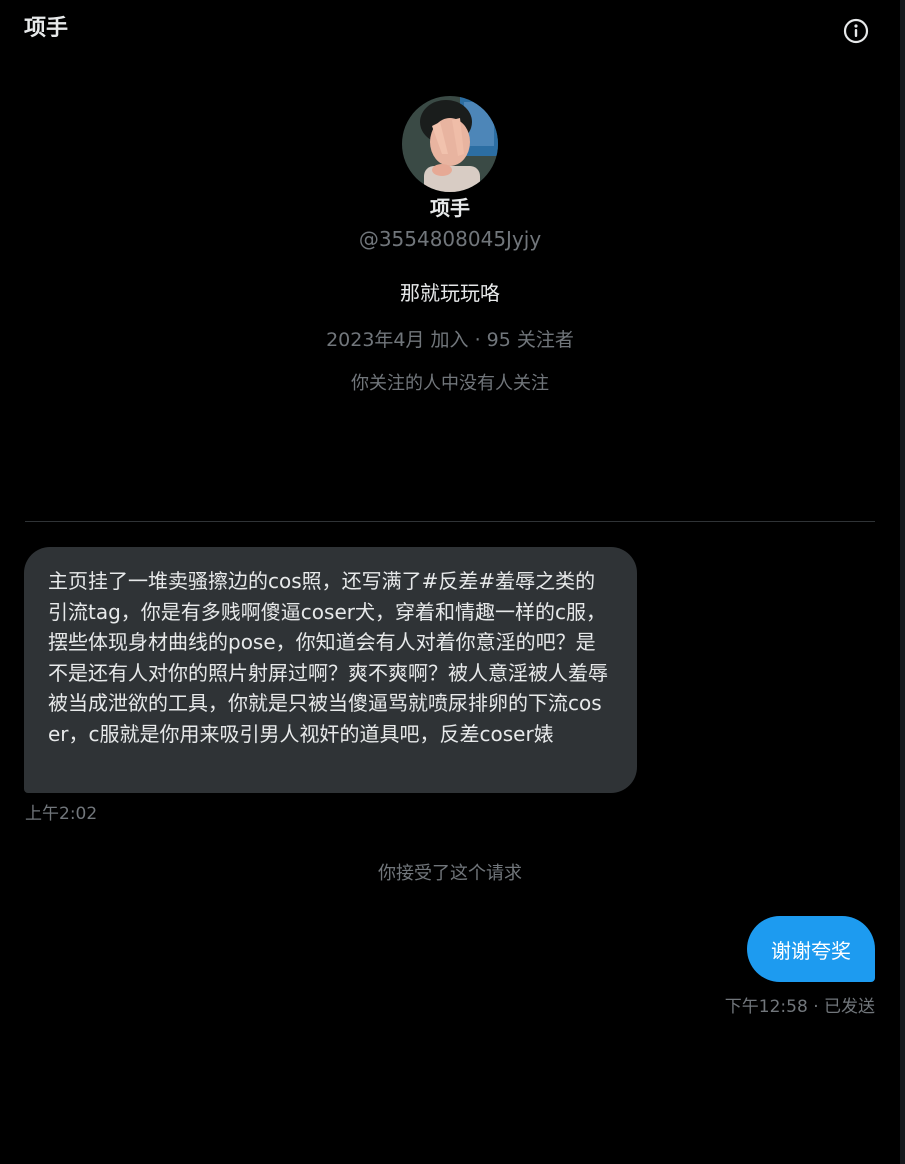  Describe the element at coordinates (811, 949) in the screenshot. I see `outgoing-message-bubble: 谢谢夸奖` at that location.